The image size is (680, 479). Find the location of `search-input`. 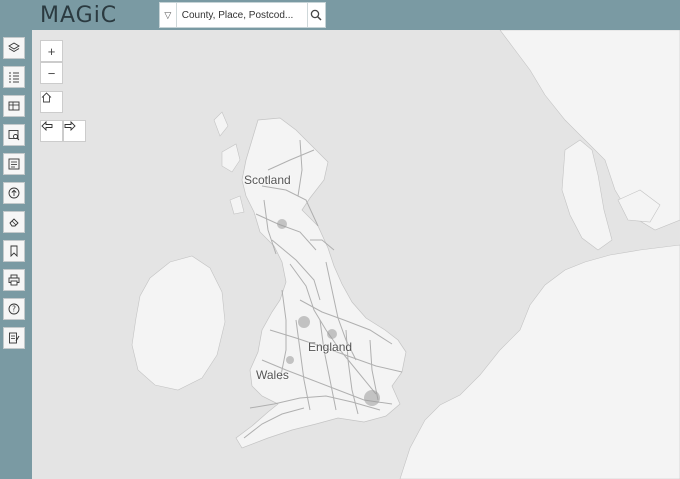

search-input is located at coordinates (241, 15).